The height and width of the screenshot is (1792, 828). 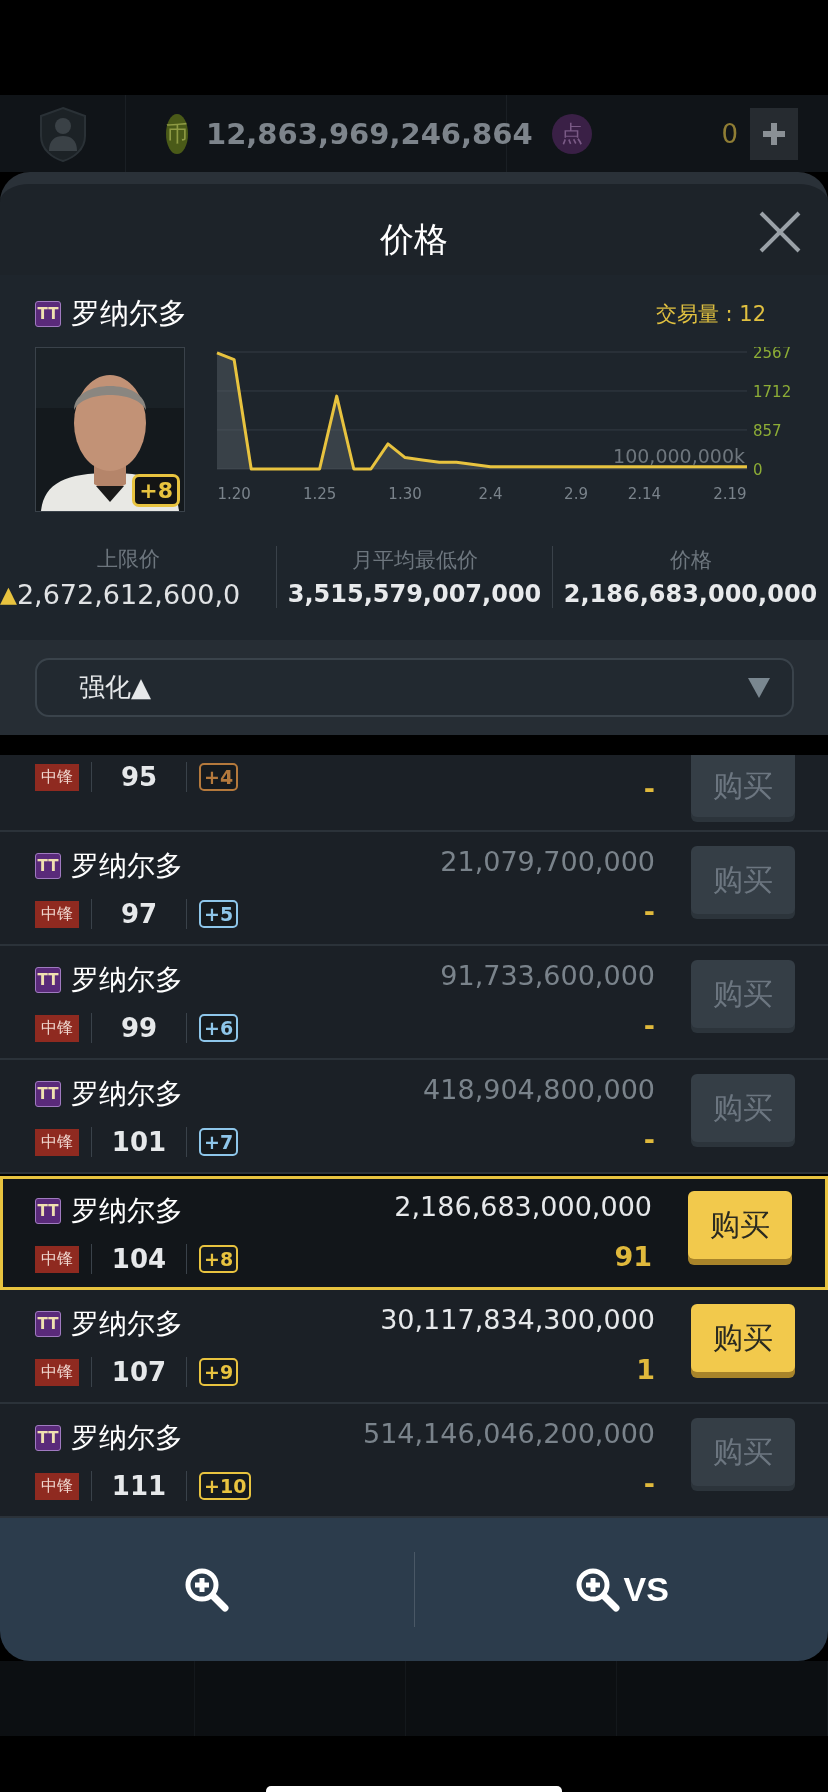 I want to click on modal-title: 价格, so click(x=414, y=239).